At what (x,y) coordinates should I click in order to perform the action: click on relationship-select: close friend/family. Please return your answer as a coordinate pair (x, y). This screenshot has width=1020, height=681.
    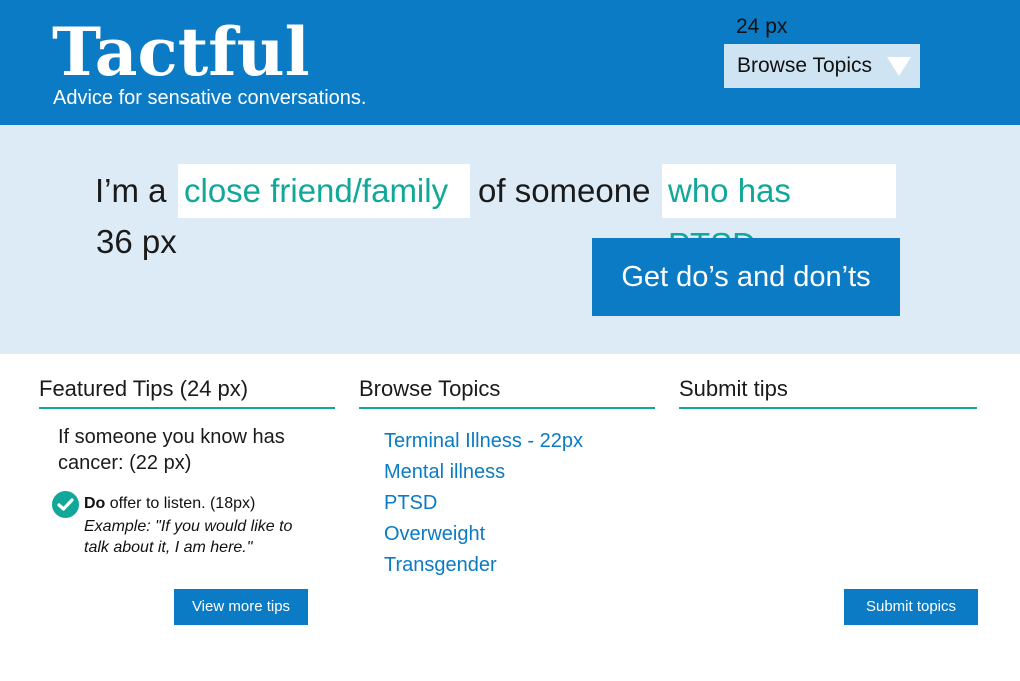
    Looking at the image, I should click on (324, 191).